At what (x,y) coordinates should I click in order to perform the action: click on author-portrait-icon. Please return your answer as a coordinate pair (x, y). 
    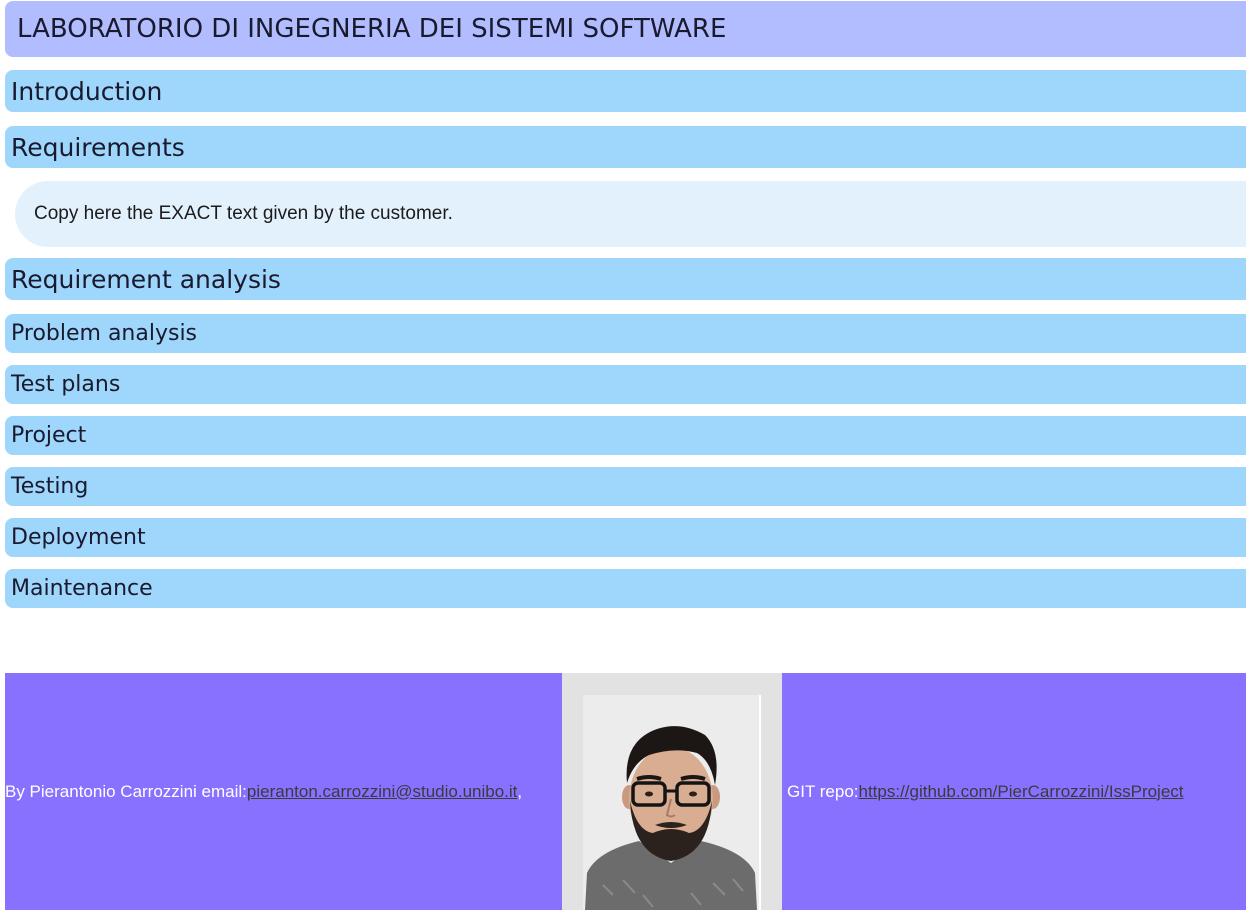
    Looking at the image, I should click on (672, 802).